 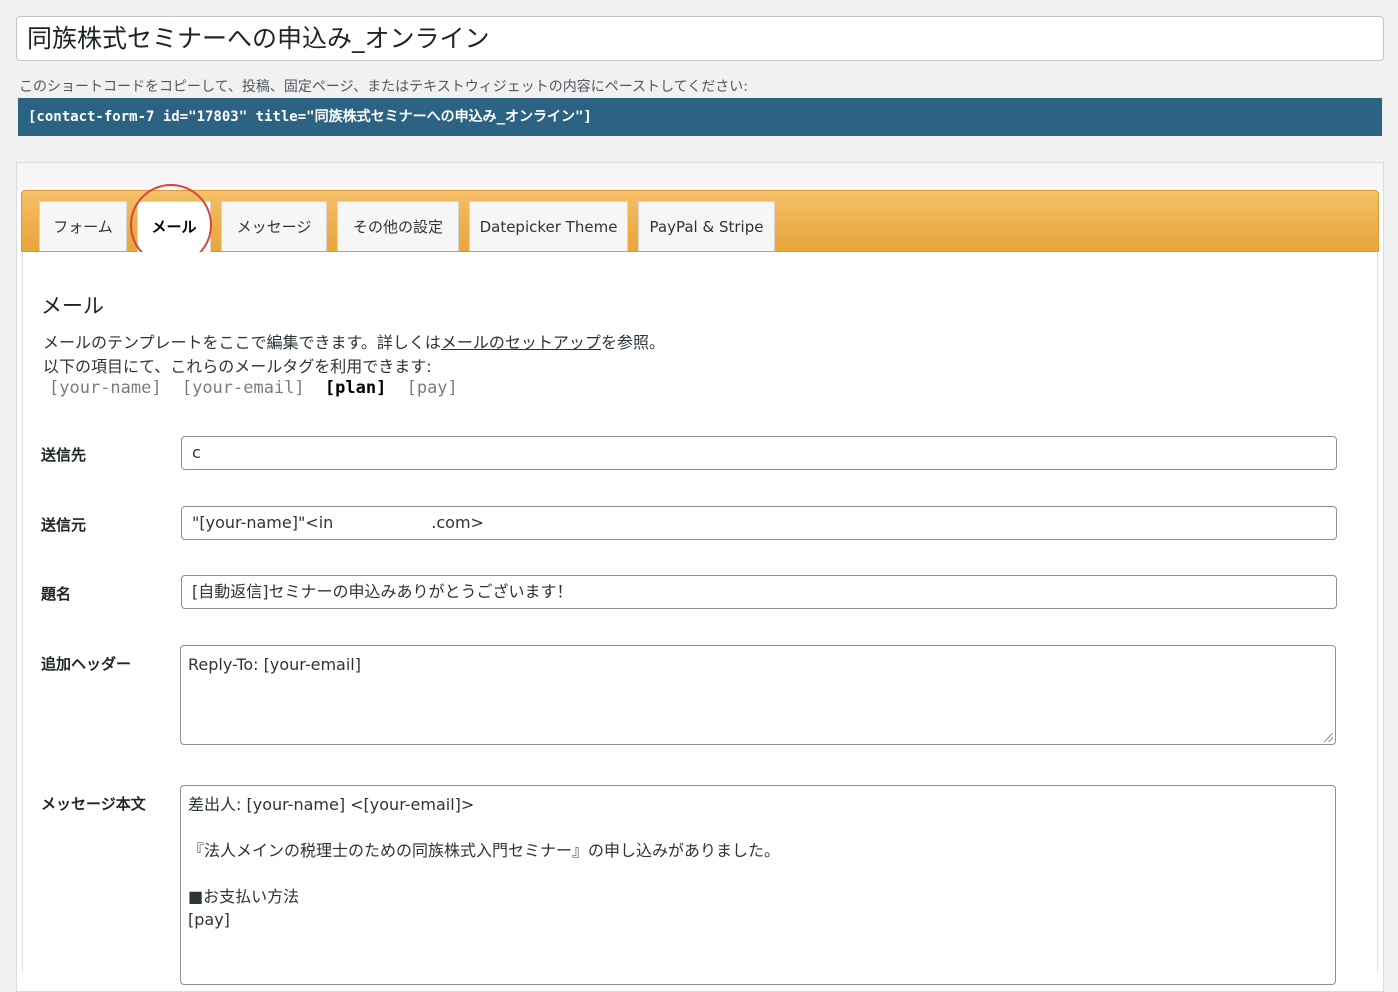 I want to click on to-label: 送信先, so click(x=64, y=455).